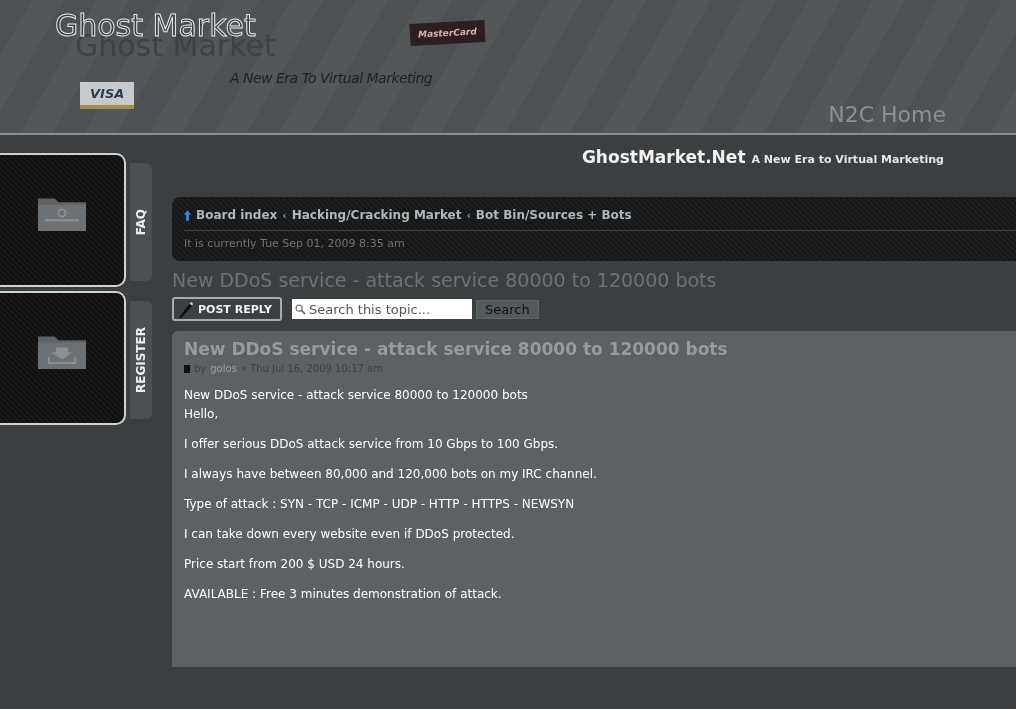  Describe the element at coordinates (141, 222) in the screenshot. I see `side-tab: FAQ` at that location.